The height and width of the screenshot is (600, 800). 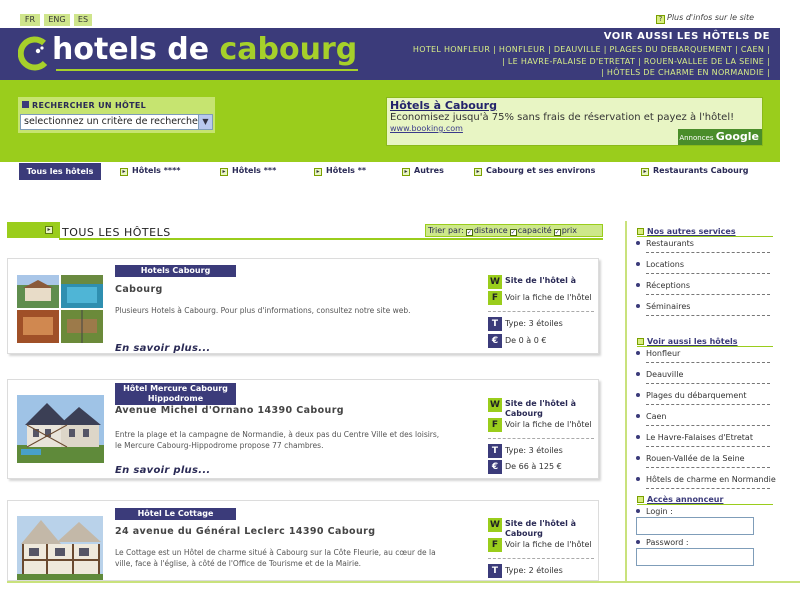 I want to click on header-link-honfleur: HONFLEUR, so click(x=522, y=49).